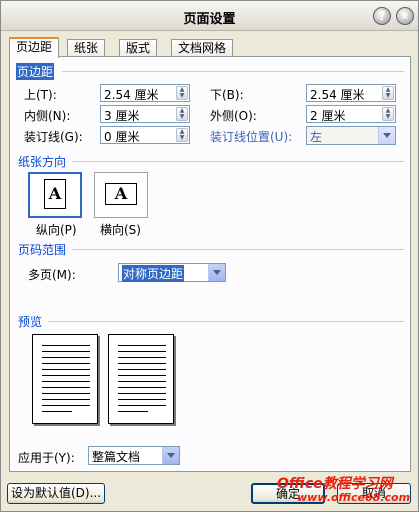 The width and height of the screenshot is (419, 512). Describe the element at coordinates (209, 19) in the screenshot. I see `dialog-title: 页面设置` at that location.